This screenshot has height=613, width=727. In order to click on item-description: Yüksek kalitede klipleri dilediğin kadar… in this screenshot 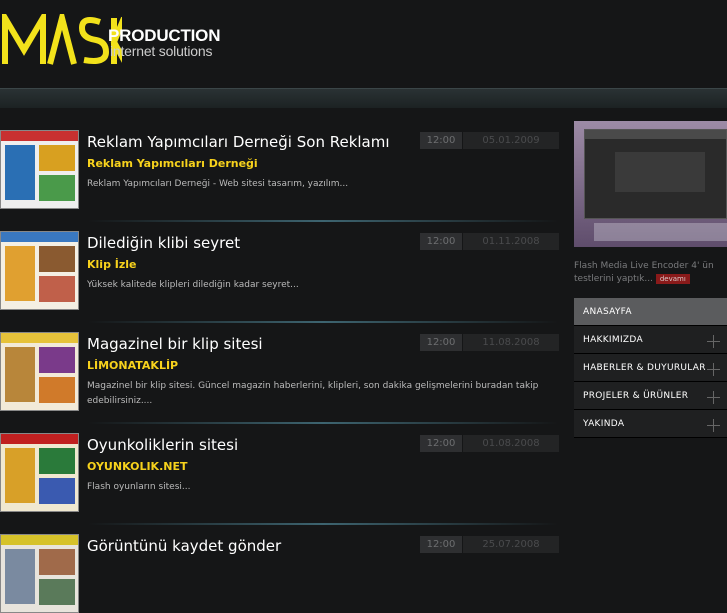, I will do `click(193, 285)`.